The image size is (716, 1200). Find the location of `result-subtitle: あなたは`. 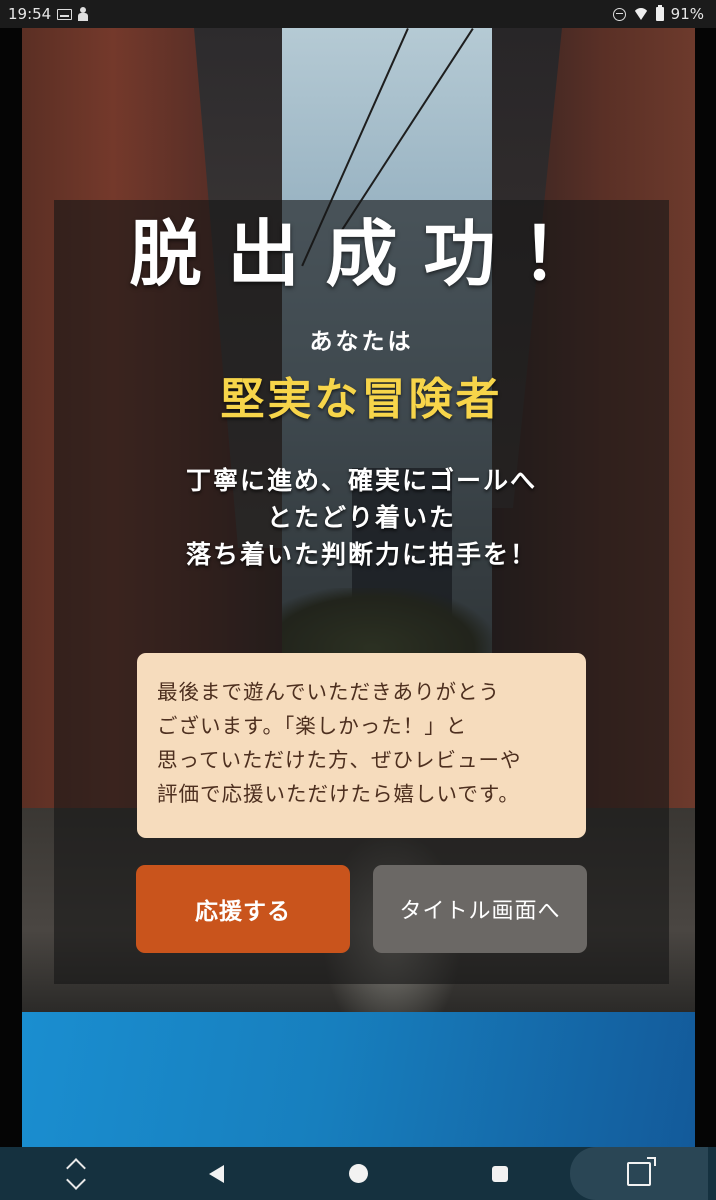

result-subtitle: あなたは is located at coordinates (361, 342).